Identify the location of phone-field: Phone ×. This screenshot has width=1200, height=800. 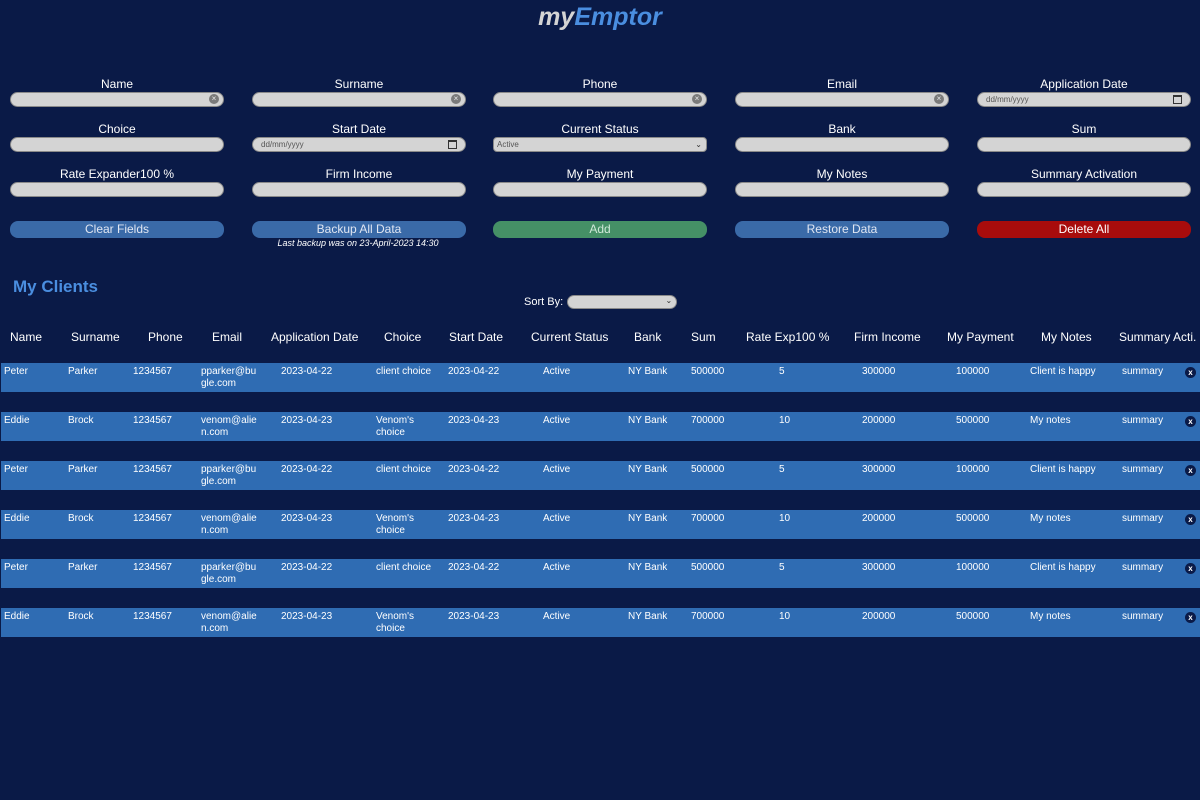
(600, 92).